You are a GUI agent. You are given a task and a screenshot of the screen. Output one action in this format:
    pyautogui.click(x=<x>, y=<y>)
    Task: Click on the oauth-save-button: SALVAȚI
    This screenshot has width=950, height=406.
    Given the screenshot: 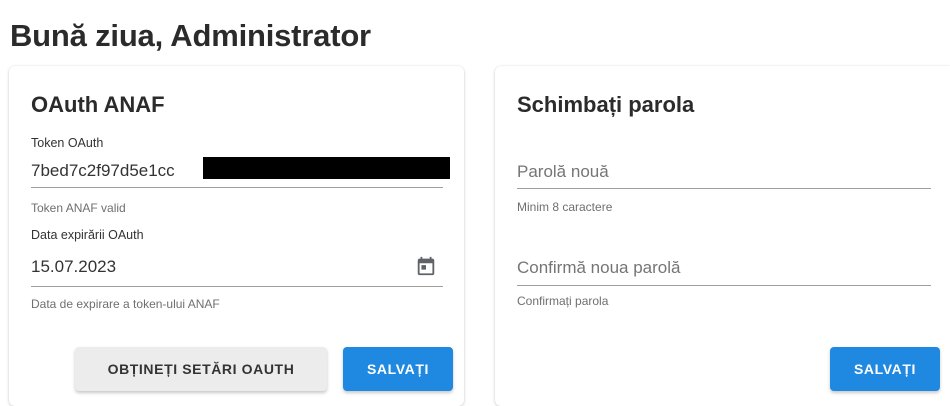 What is the action you would take?
    pyautogui.click(x=398, y=369)
    